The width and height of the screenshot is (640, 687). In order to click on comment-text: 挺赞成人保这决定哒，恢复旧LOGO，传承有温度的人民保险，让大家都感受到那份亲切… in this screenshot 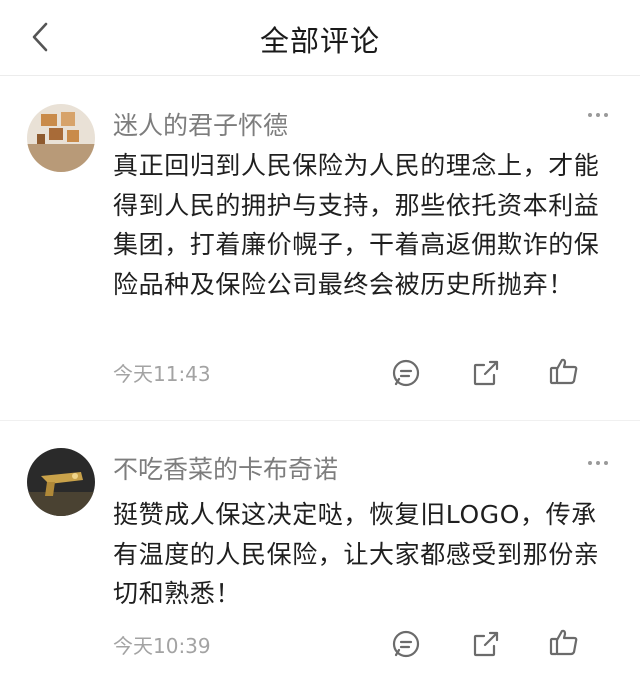, I will do `click(356, 554)`.